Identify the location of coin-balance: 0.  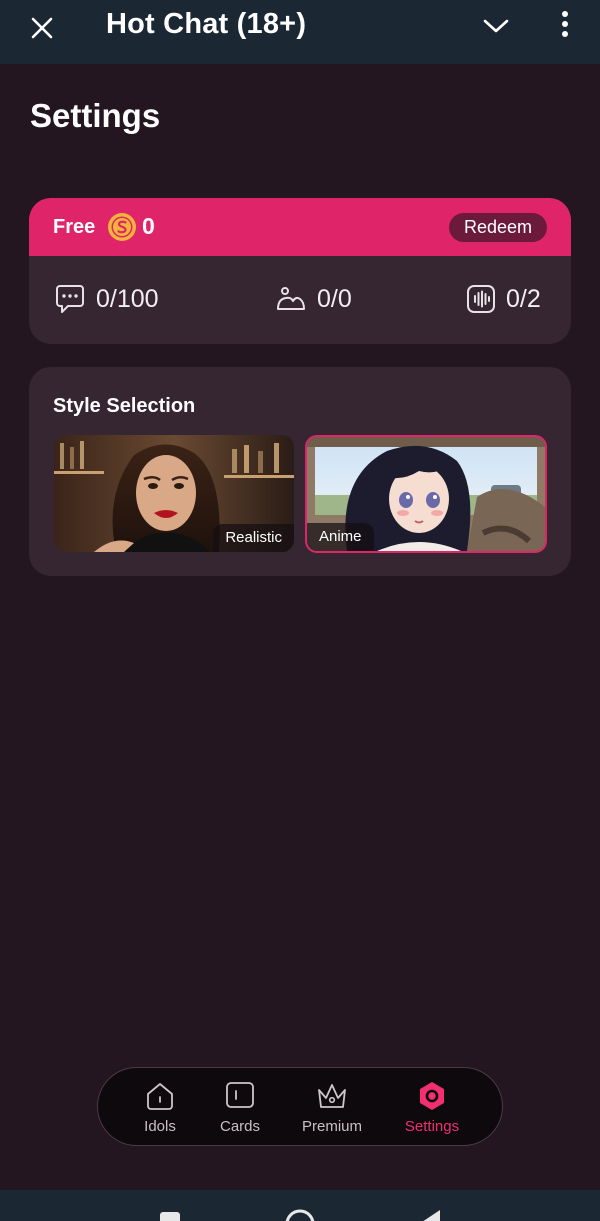
(148, 226).